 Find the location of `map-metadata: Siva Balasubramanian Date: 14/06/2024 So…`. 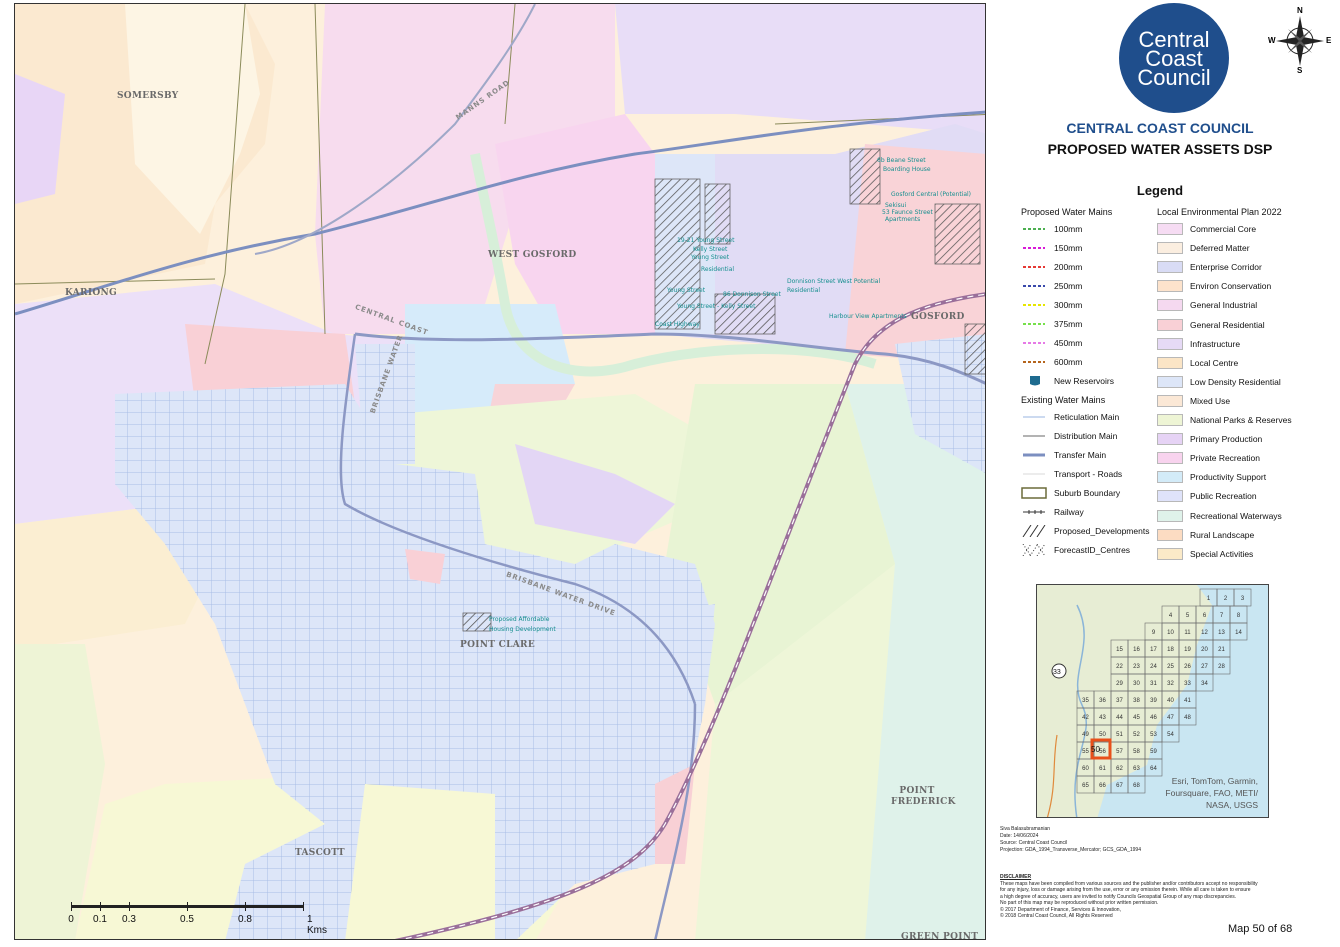

map-metadata: Siva Balasubramanian Date: 14/06/2024 So… is located at coordinates (1160, 840).